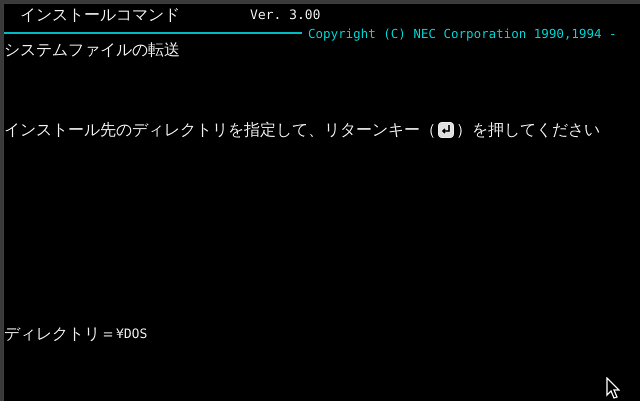 This screenshot has width=640, height=401. Describe the element at coordinates (92, 50) in the screenshot. I see `section-title: システムファイルの転送` at that location.